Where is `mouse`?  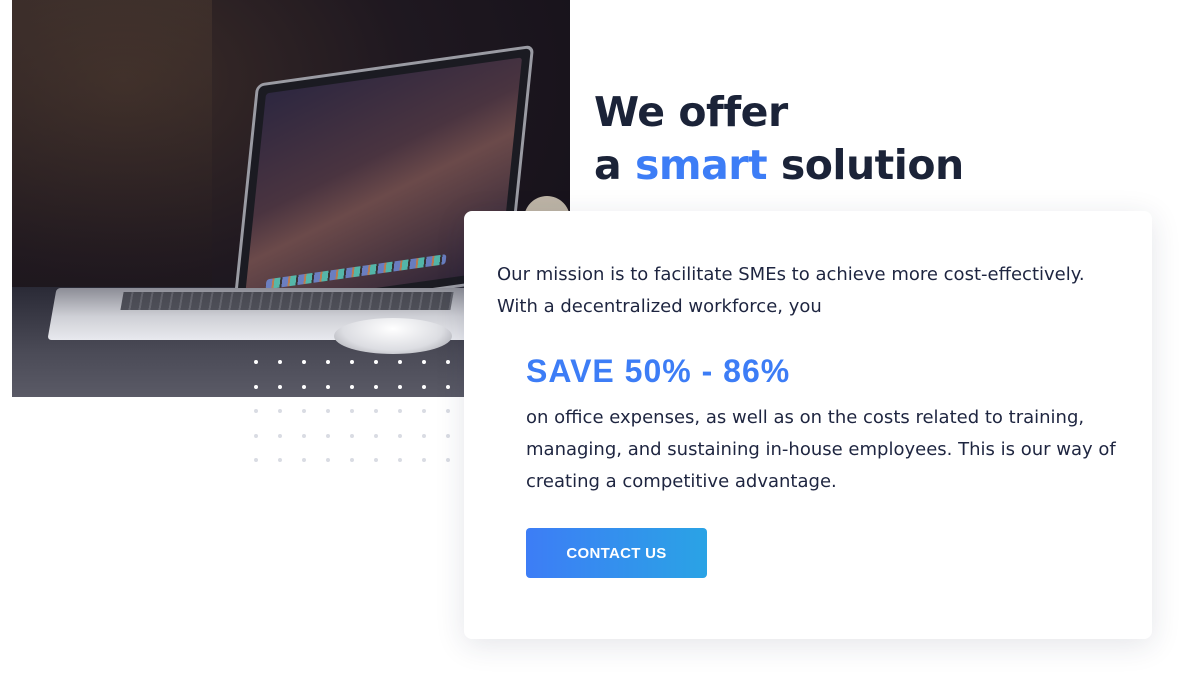
mouse is located at coordinates (393, 336).